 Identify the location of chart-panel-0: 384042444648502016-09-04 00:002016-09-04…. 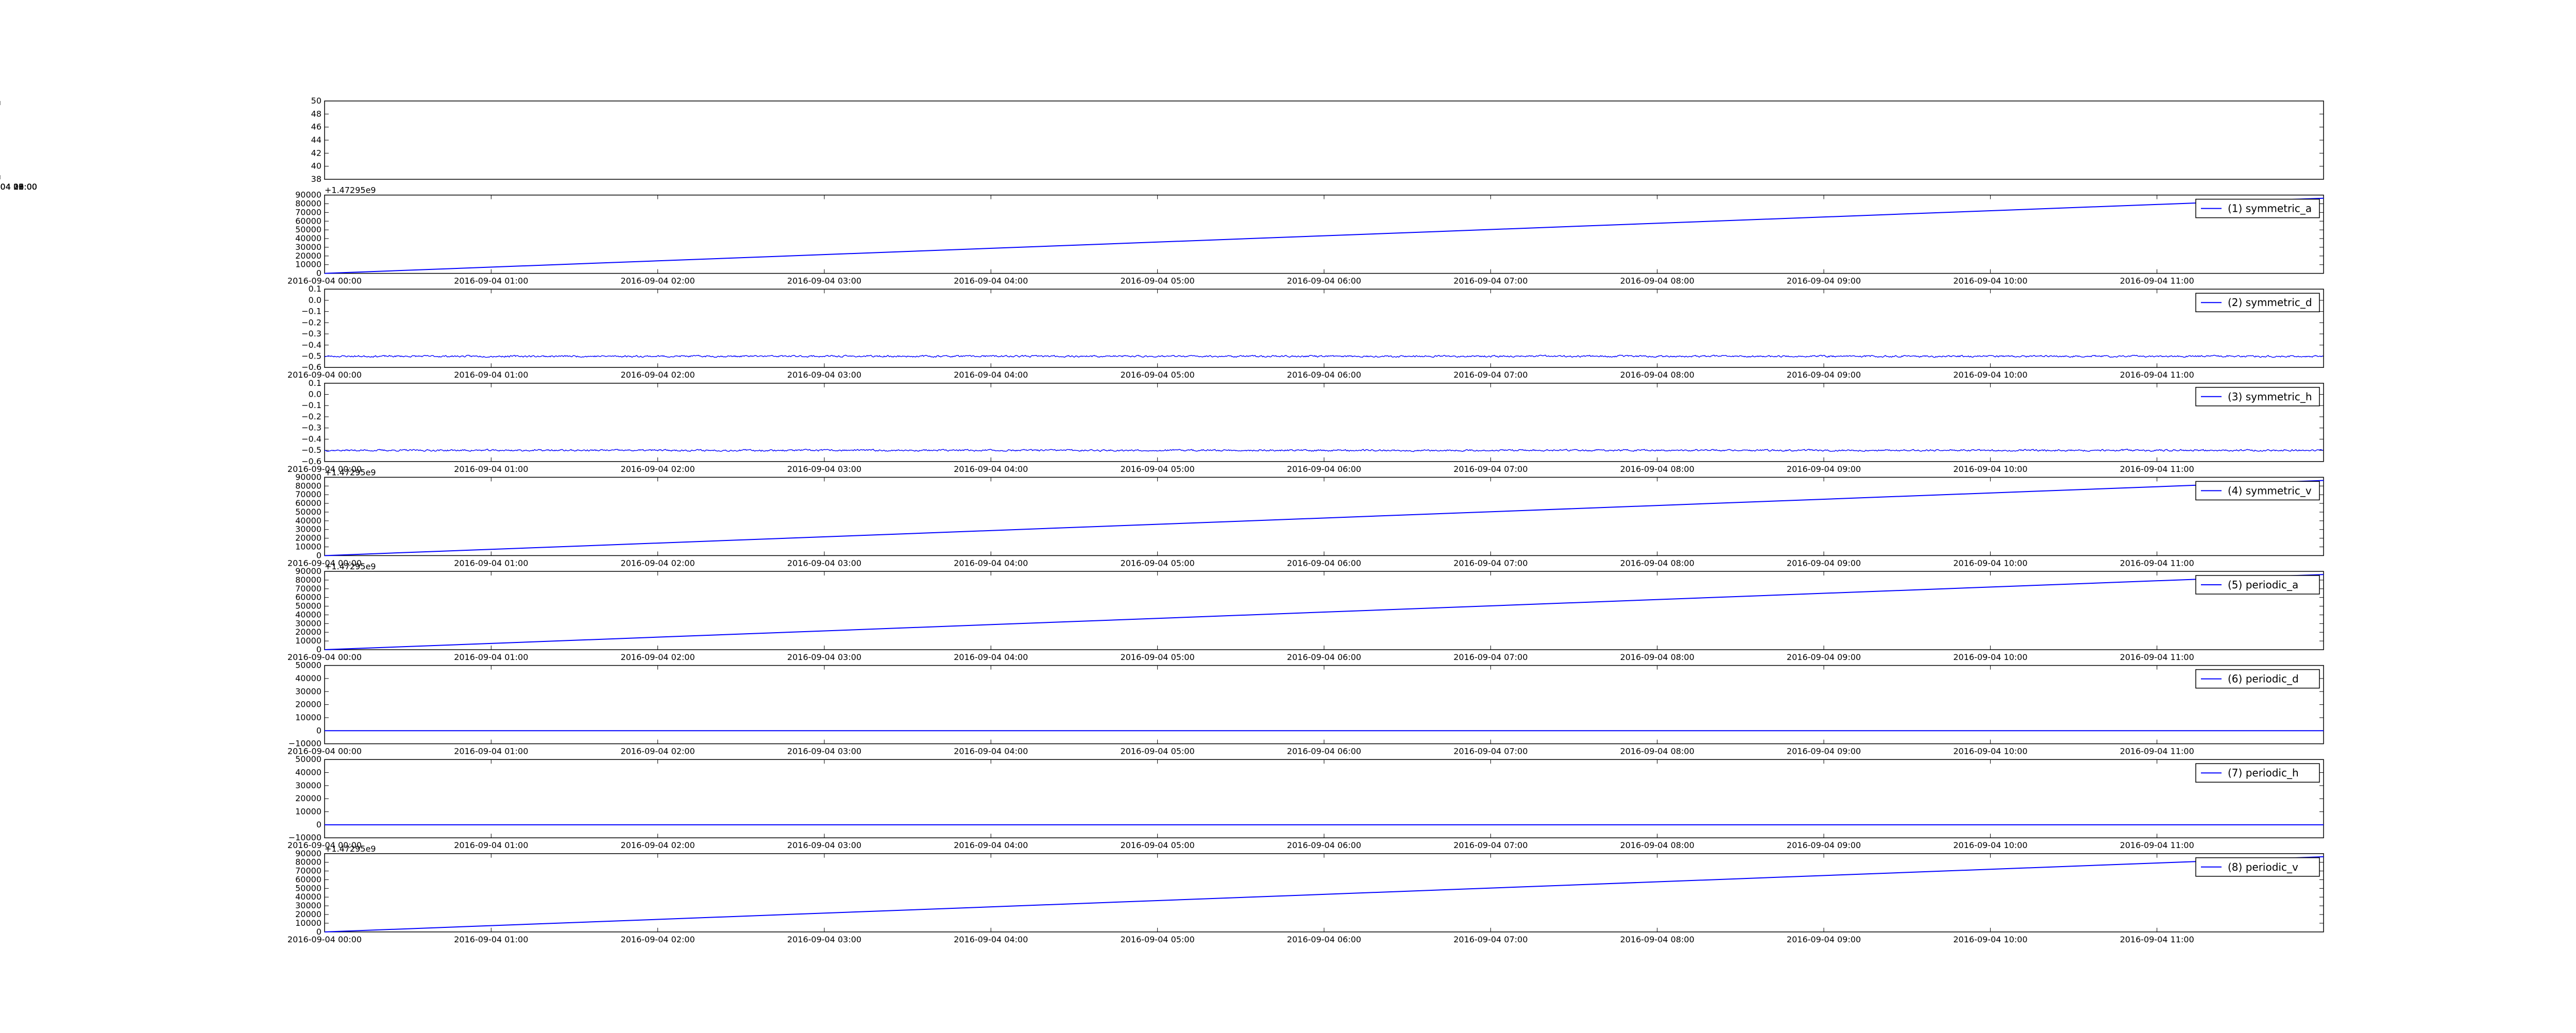
(1162, 144).